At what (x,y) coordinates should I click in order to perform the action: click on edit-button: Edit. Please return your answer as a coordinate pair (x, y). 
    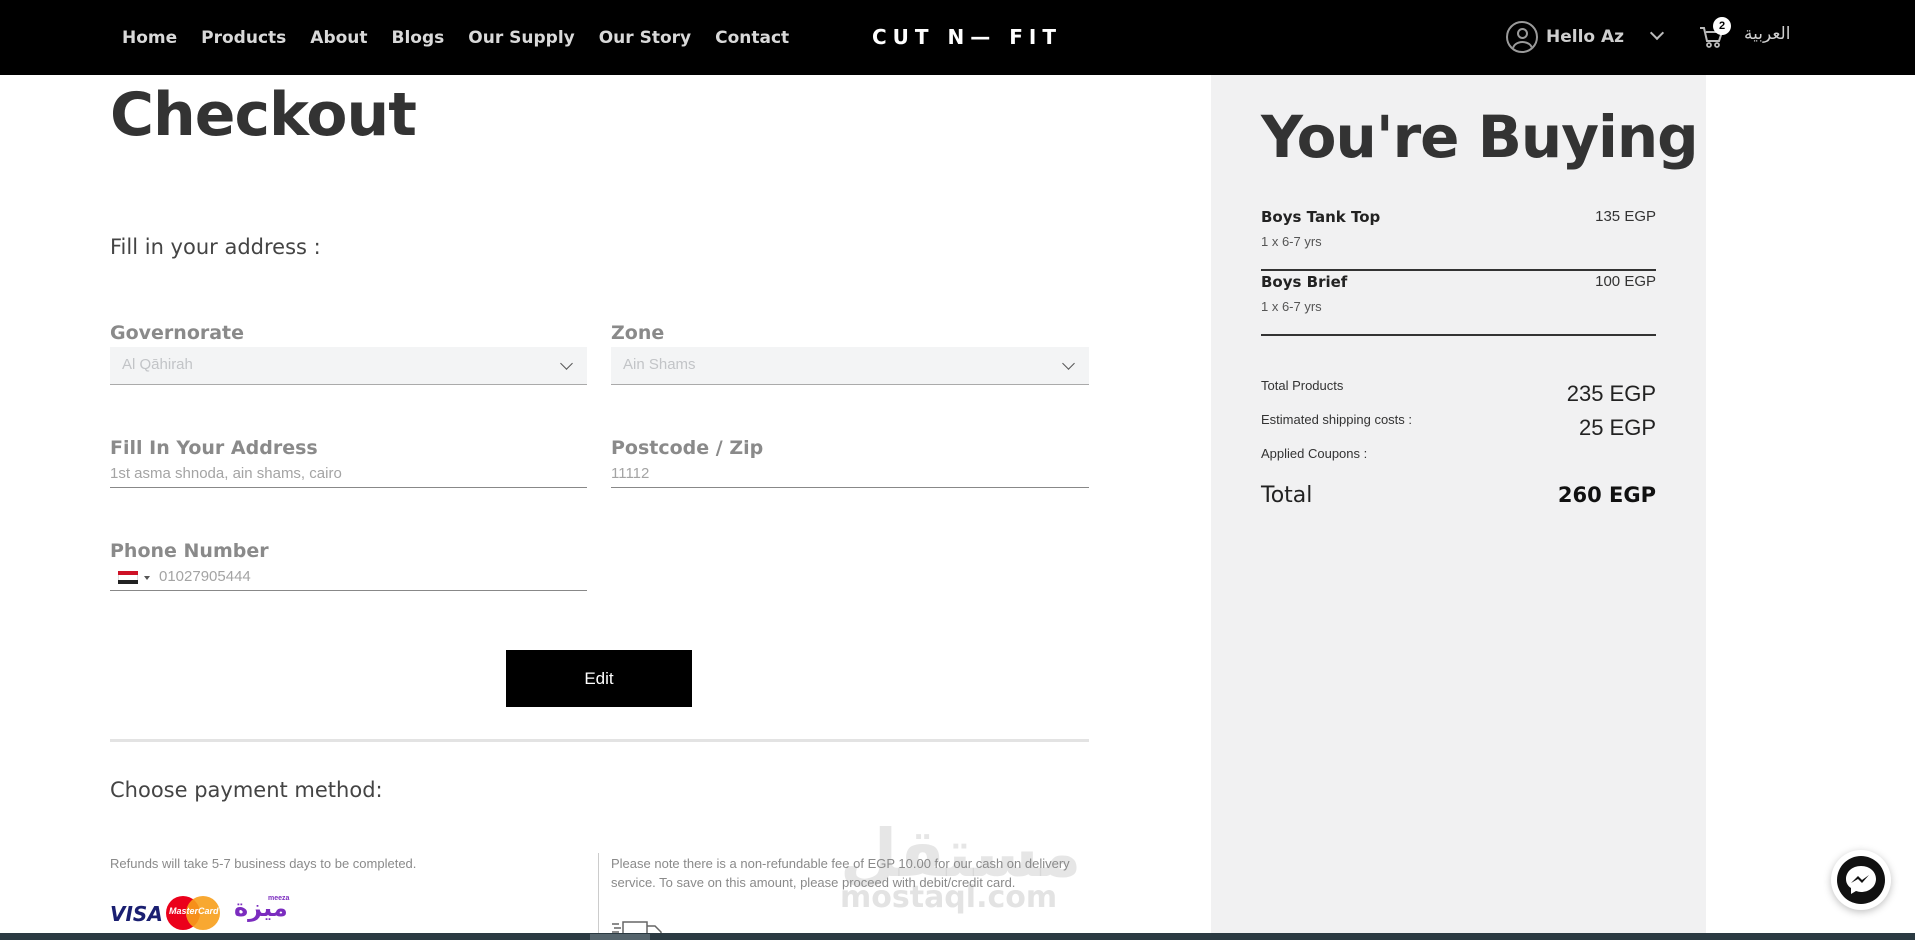
    Looking at the image, I should click on (599, 678).